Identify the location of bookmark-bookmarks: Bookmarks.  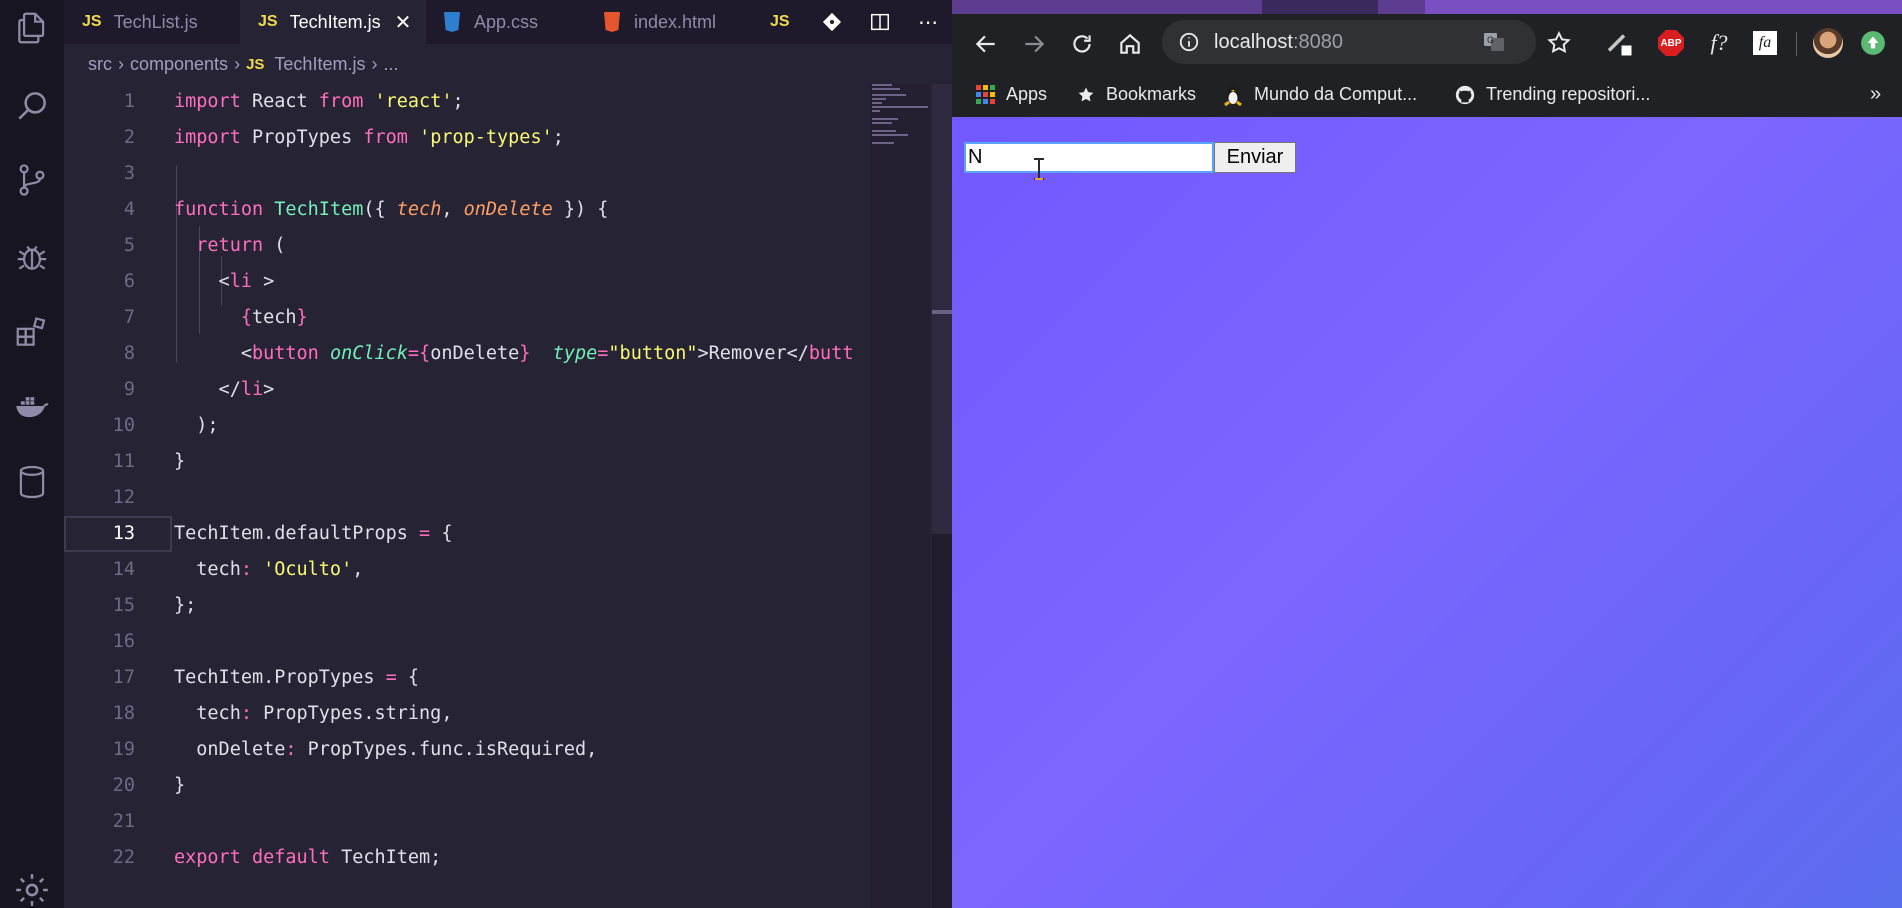
(1136, 94).